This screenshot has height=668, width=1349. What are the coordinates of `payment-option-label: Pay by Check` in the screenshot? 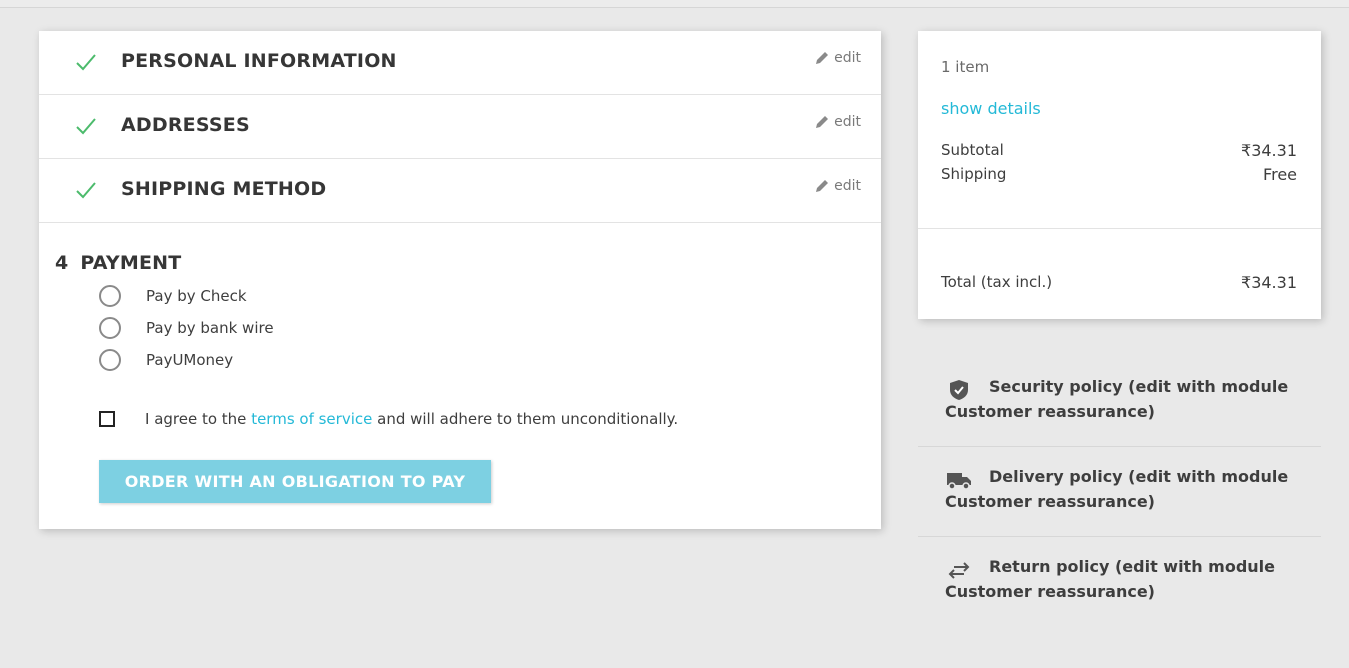 It's located at (196, 296).